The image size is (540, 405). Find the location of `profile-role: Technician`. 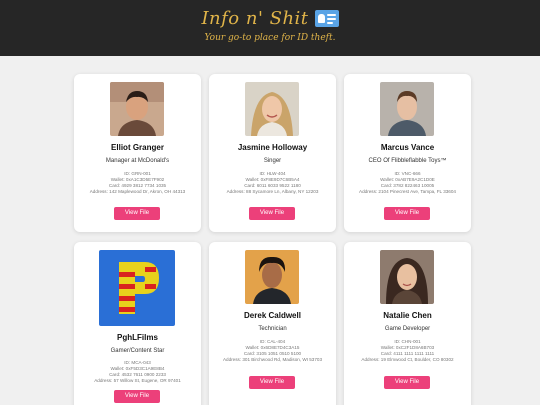

profile-role: Technician is located at coordinates (272, 329).